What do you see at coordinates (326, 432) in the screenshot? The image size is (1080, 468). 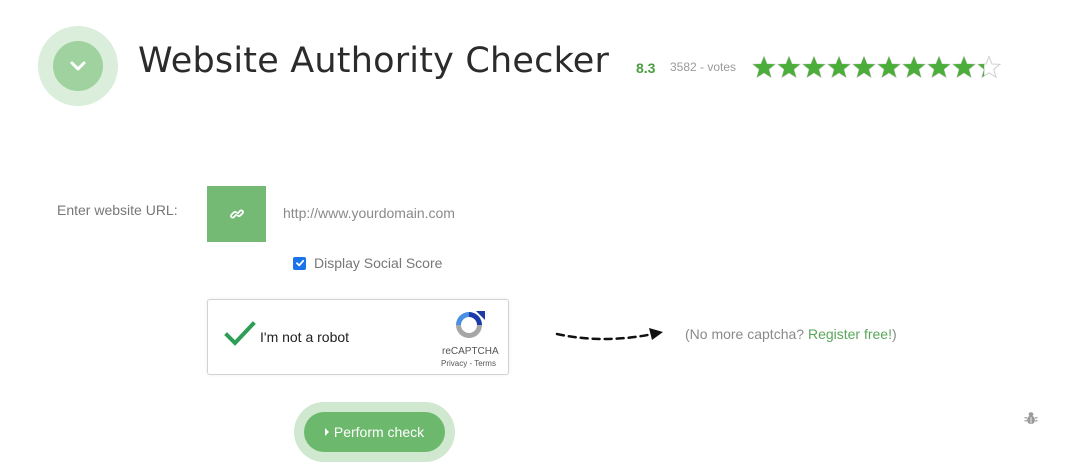 I see `caret-right-icon` at bounding box center [326, 432].